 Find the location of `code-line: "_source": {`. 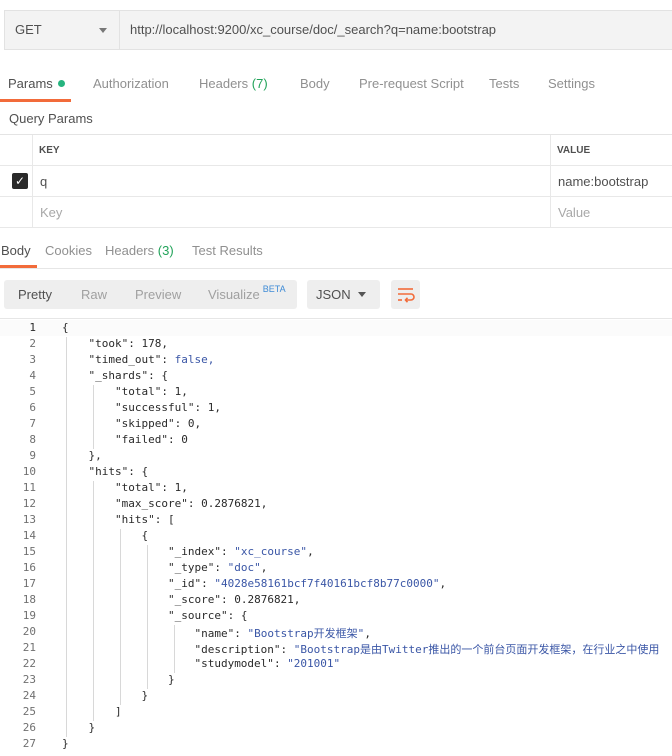

code-line: "_source": { is located at coordinates (207, 615).